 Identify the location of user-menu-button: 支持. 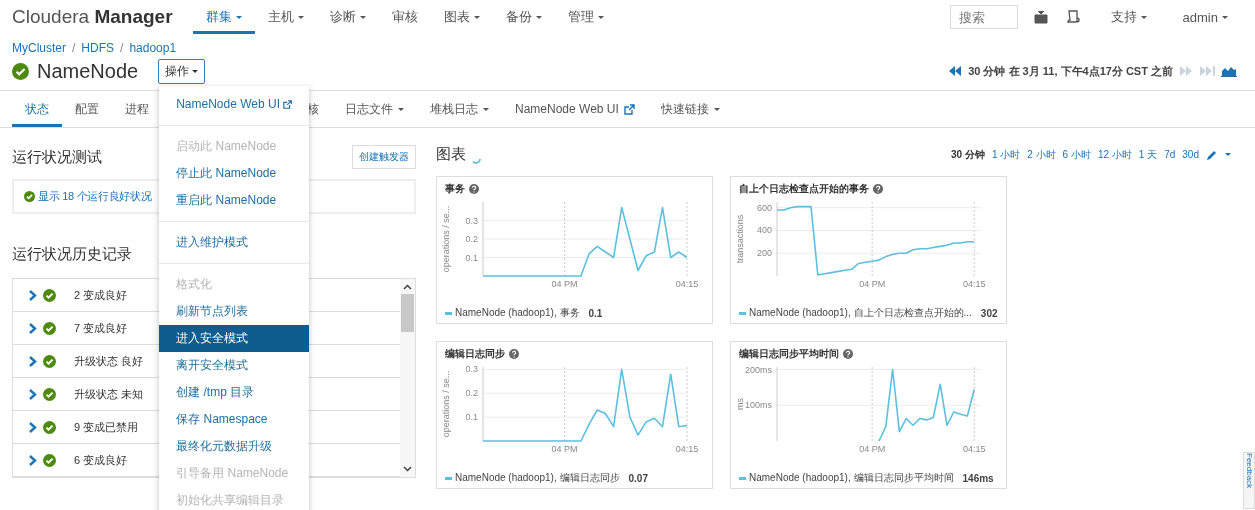
(1128, 17).